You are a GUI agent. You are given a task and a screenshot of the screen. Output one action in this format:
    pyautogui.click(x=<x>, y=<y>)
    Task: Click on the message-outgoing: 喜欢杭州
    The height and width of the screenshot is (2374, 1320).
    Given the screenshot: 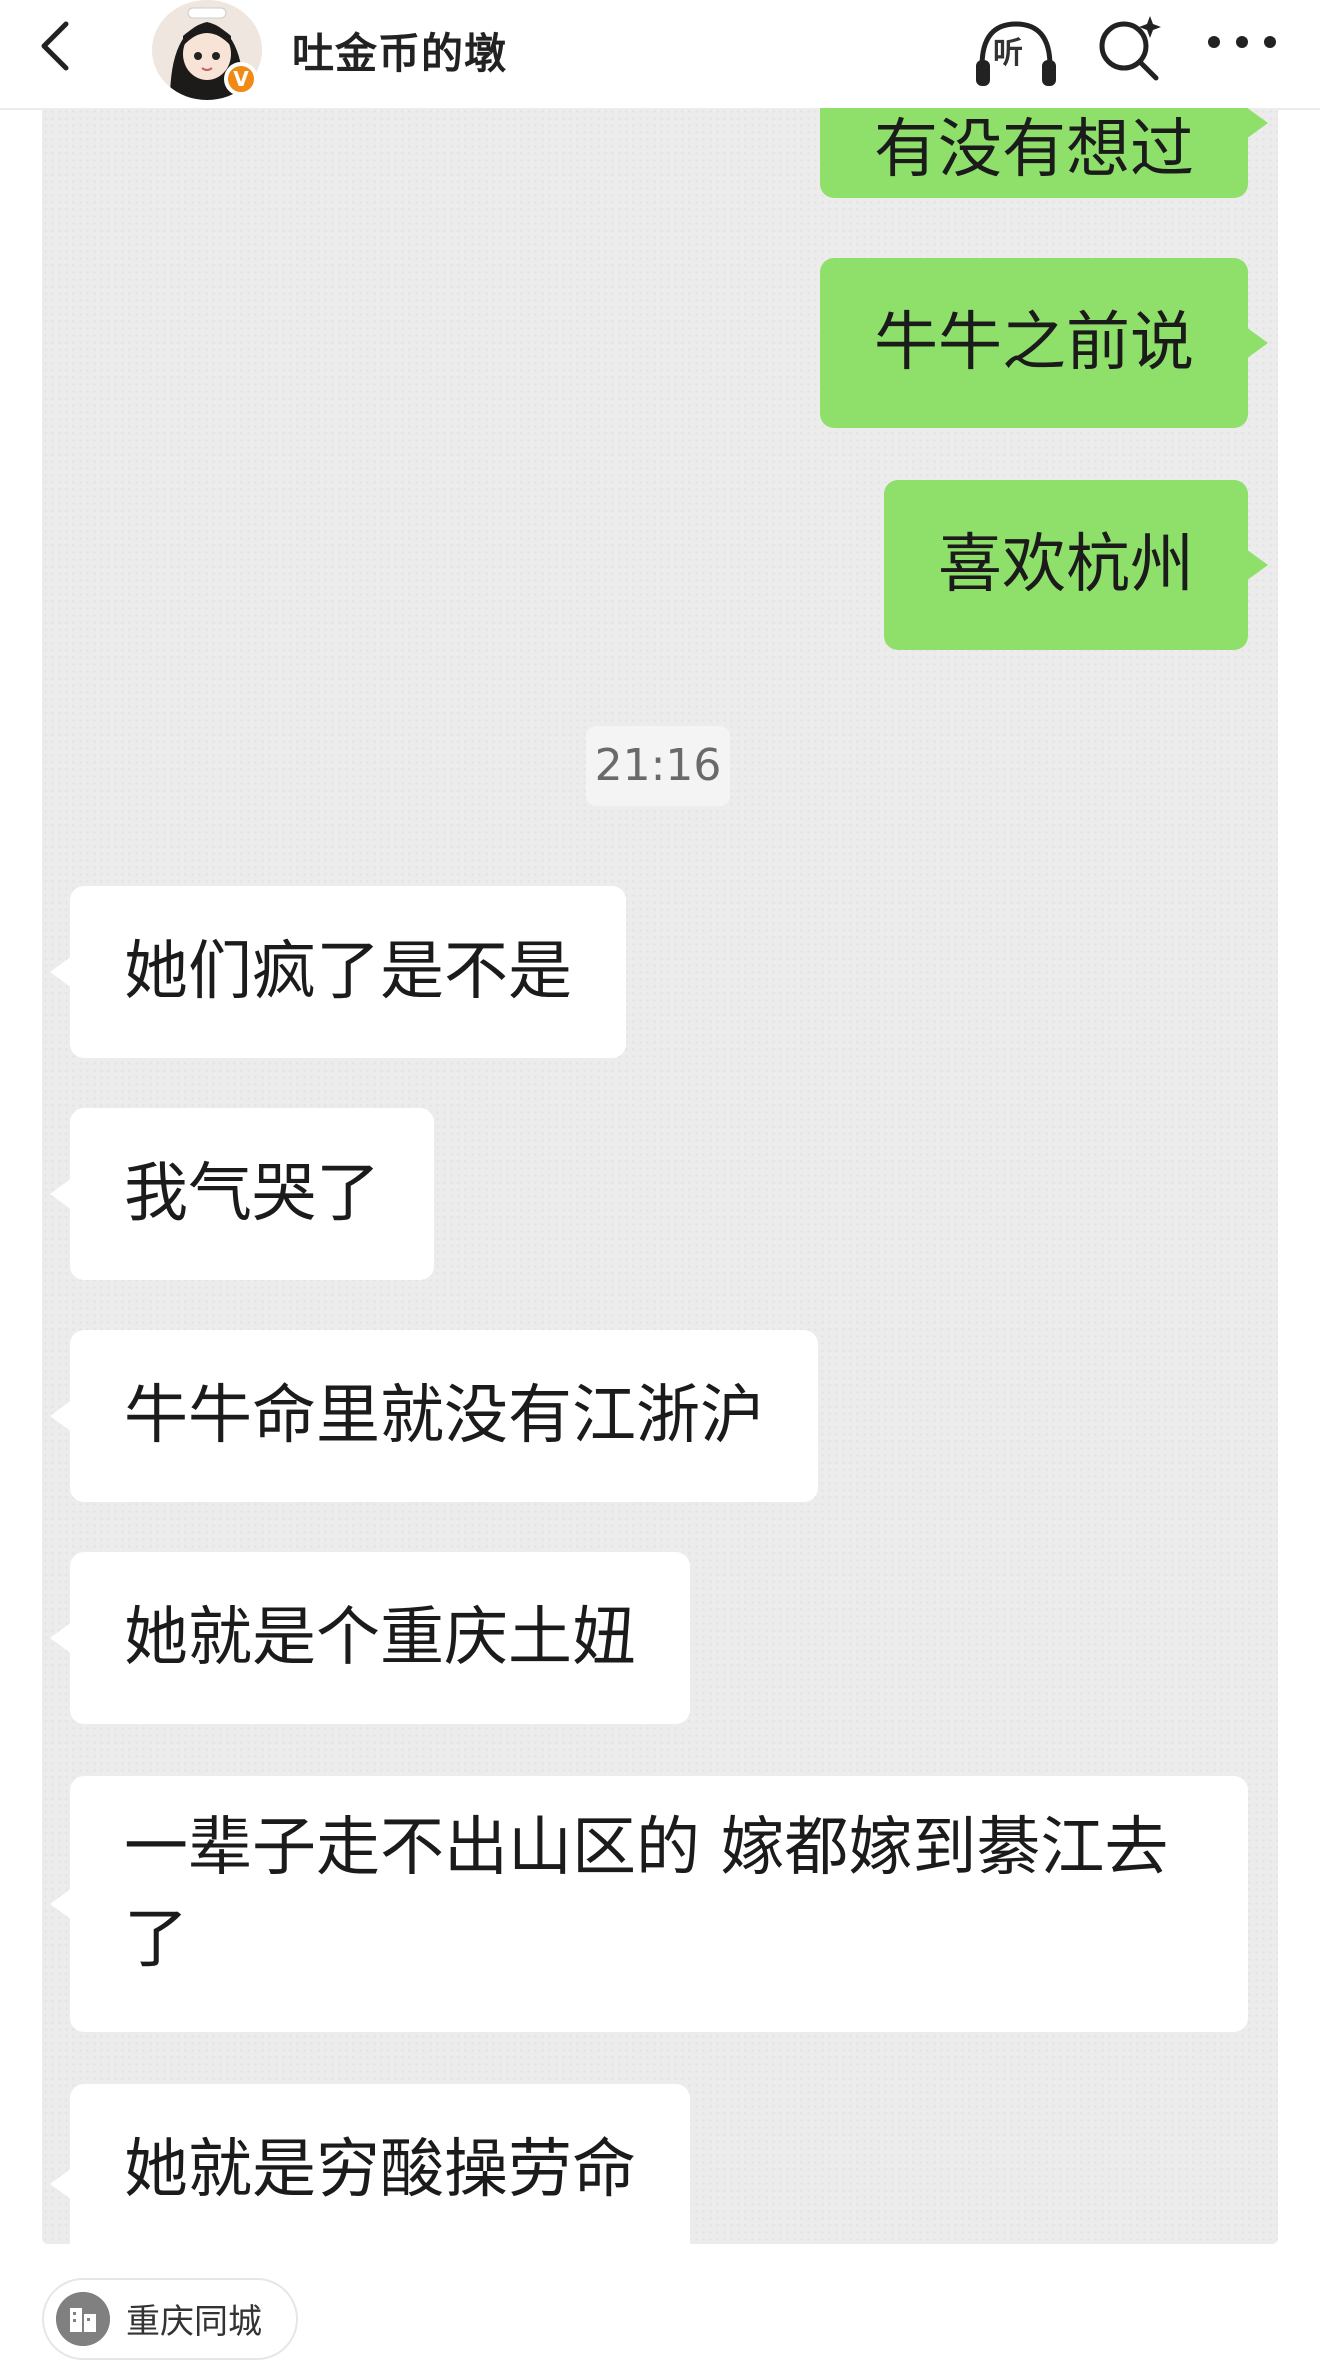 What is the action you would take?
    pyautogui.click(x=1076, y=565)
    